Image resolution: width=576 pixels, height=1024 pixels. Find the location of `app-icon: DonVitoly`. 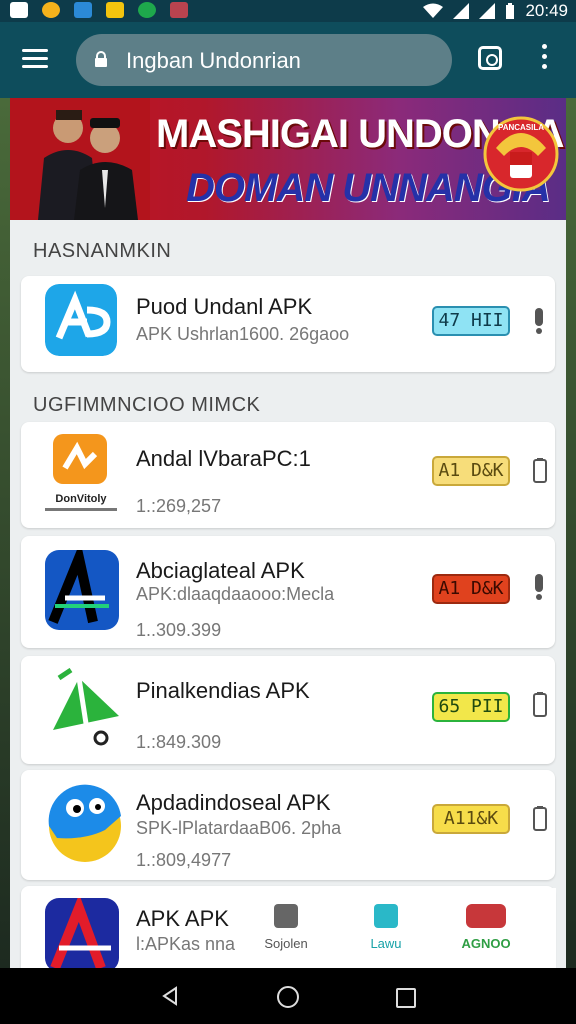

app-icon: DonVitoly is located at coordinates (81, 474).